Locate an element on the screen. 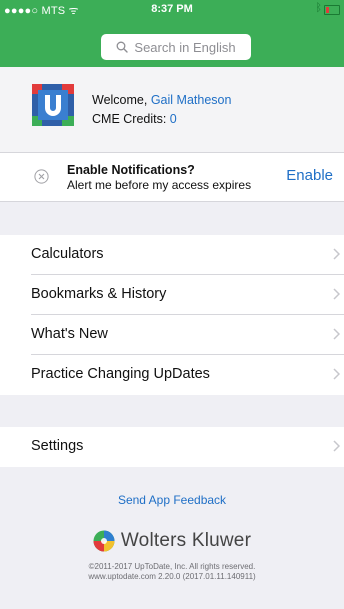 This screenshot has height=609, width=344. bluetooth-icon: ᛒ is located at coordinates (318, 8).